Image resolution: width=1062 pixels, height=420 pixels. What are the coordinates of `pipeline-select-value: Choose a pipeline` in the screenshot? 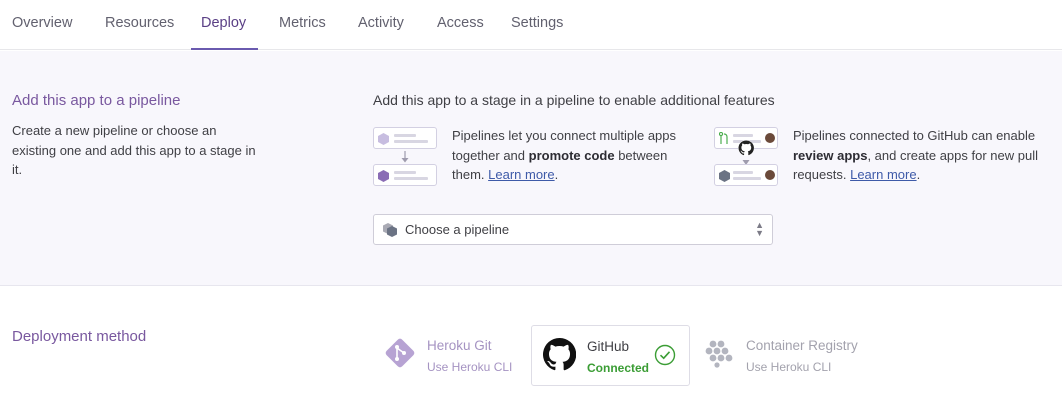 It's located at (457, 229).